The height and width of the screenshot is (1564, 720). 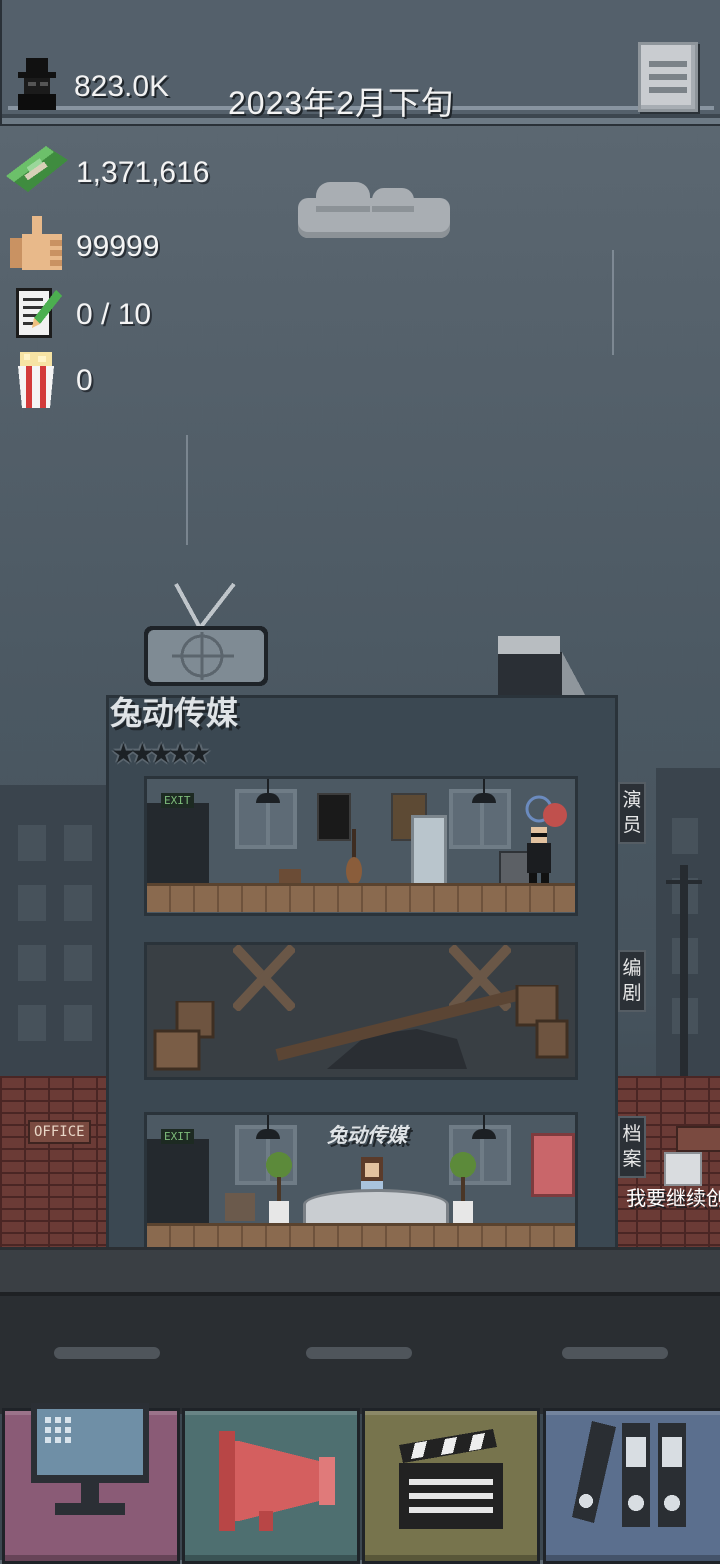 What do you see at coordinates (668, 64) in the screenshot?
I see `hamburger-menu-icon` at bounding box center [668, 64].